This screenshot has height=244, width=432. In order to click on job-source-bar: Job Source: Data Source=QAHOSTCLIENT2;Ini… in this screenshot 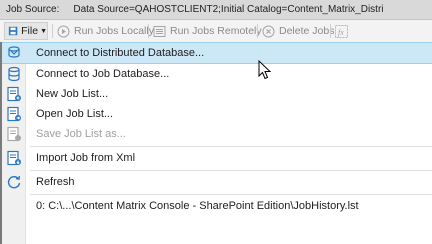, I will do `click(216, 10)`.